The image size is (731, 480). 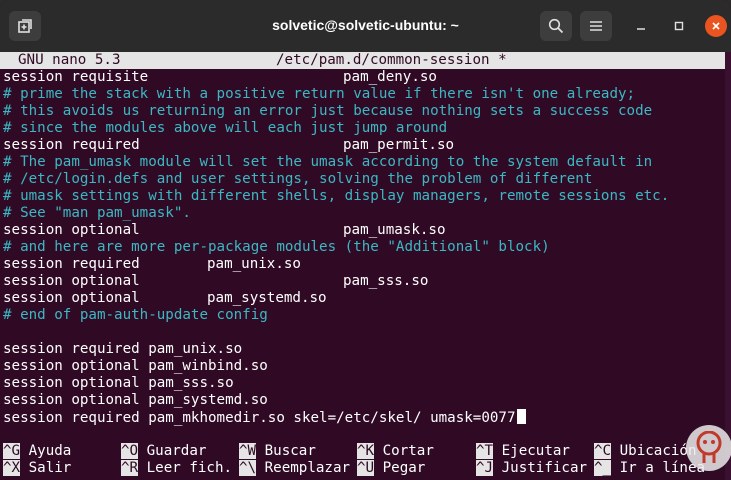 What do you see at coordinates (135, 315) in the screenshot?
I see `line-text: # end of pam-auth-update config` at bounding box center [135, 315].